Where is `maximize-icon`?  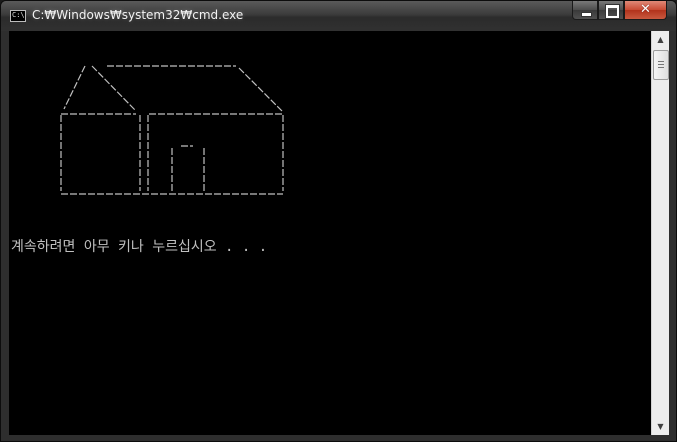
maximize-icon is located at coordinates (612, 11).